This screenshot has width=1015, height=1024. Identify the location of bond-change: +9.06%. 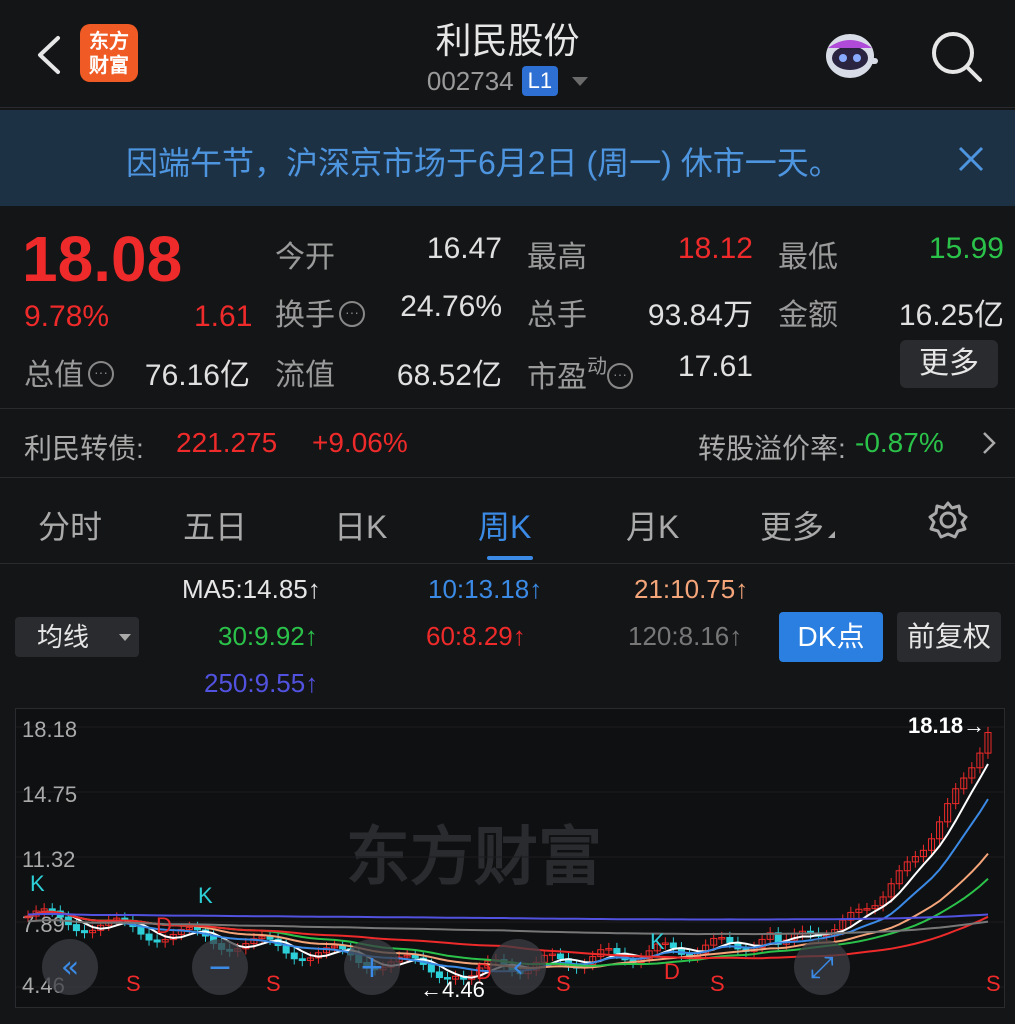
(360, 442).